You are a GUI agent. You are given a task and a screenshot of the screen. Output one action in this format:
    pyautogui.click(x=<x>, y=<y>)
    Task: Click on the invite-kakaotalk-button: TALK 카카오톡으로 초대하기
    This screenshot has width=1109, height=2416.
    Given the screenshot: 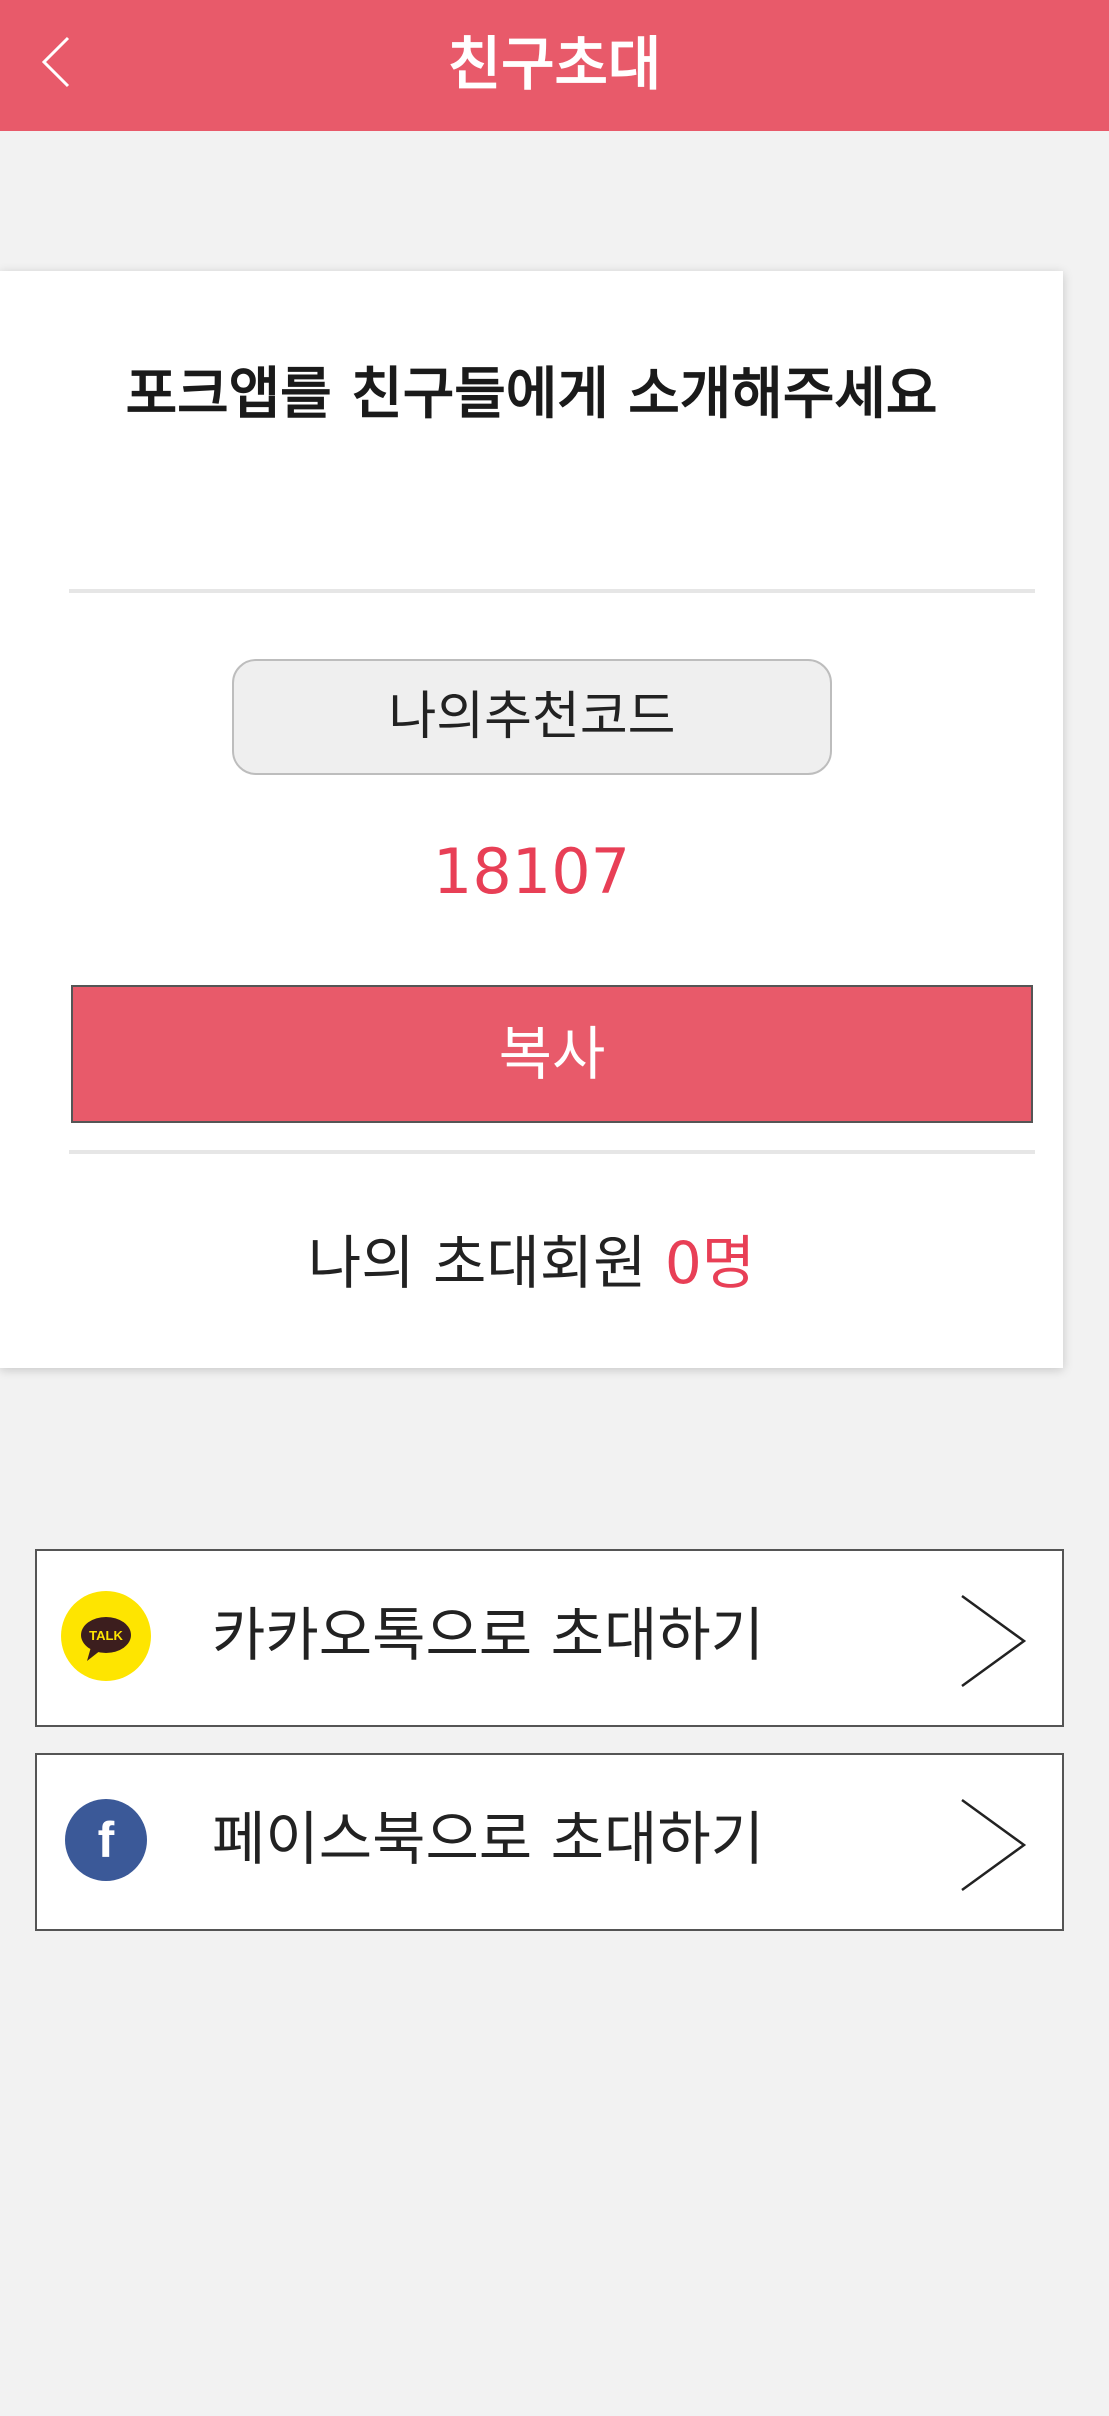 What is the action you would take?
    pyautogui.click(x=549, y=1638)
    